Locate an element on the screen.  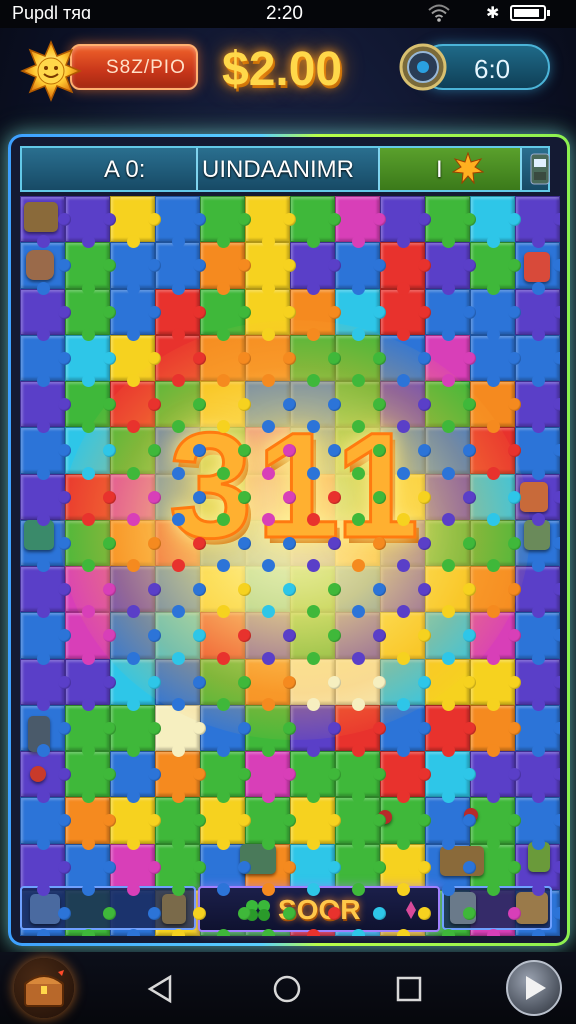
score-pill: S8Z/PIO is located at coordinates (134, 67).